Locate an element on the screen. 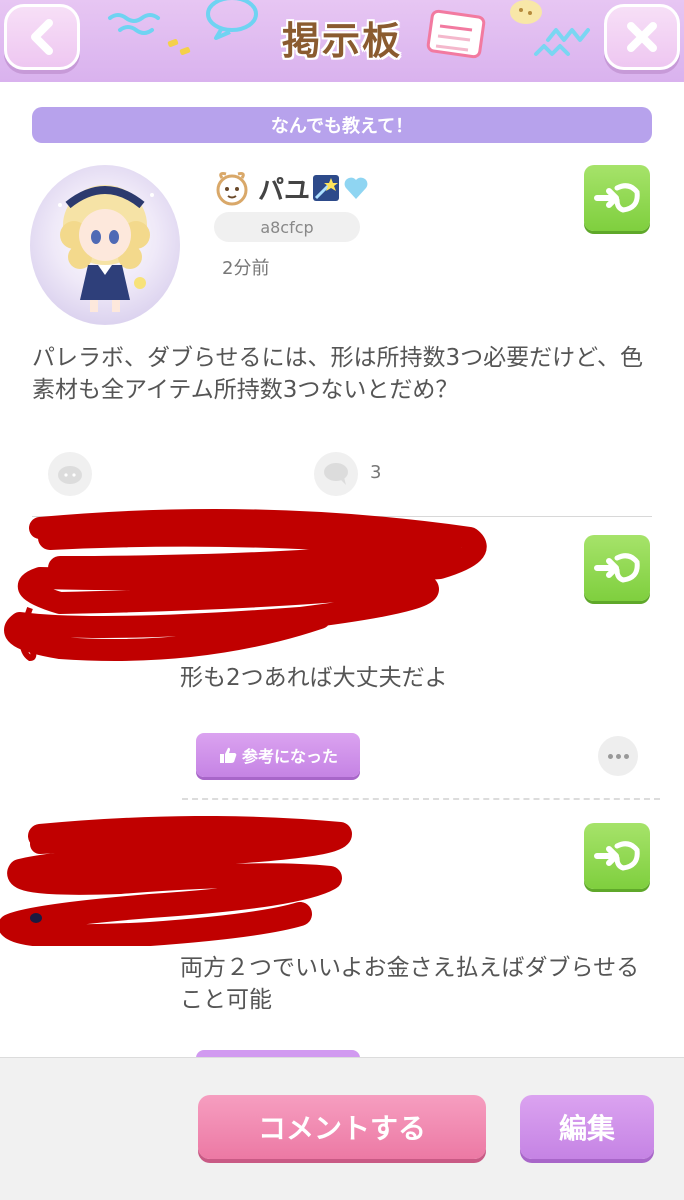 This screenshot has width=684, height=1200. heart-icon is located at coordinates (356, 188).